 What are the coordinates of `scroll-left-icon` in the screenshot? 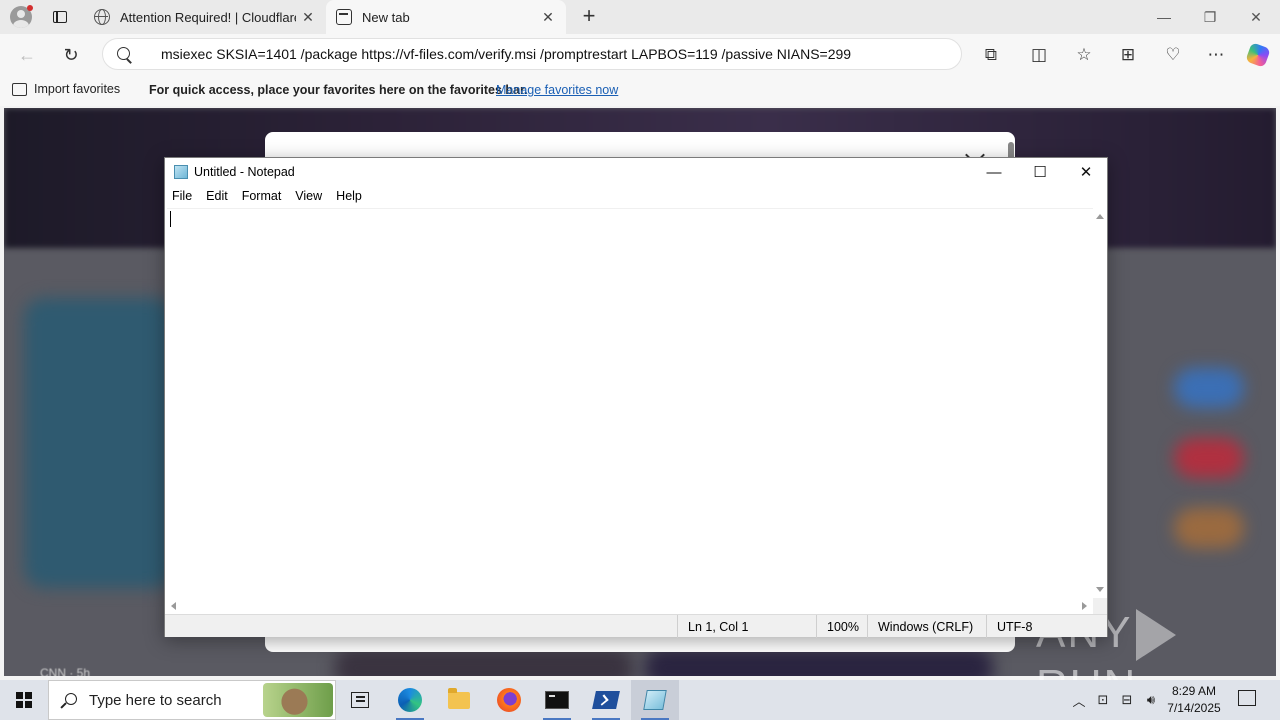 It's located at (173, 606).